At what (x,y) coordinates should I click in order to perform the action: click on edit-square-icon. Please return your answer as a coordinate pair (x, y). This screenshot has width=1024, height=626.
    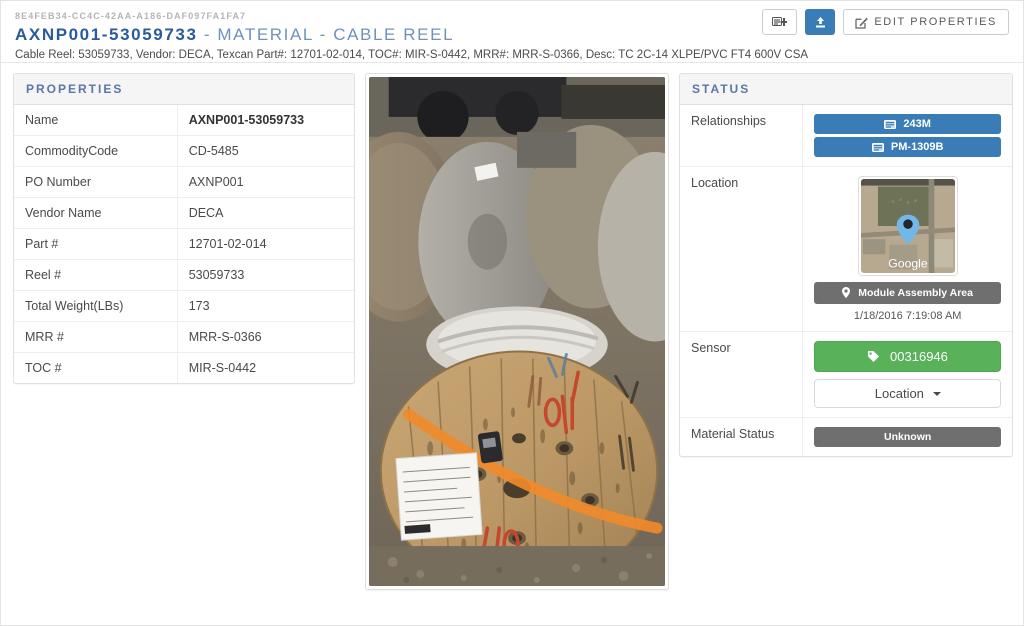
    Looking at the image, I should click on (862, 22).